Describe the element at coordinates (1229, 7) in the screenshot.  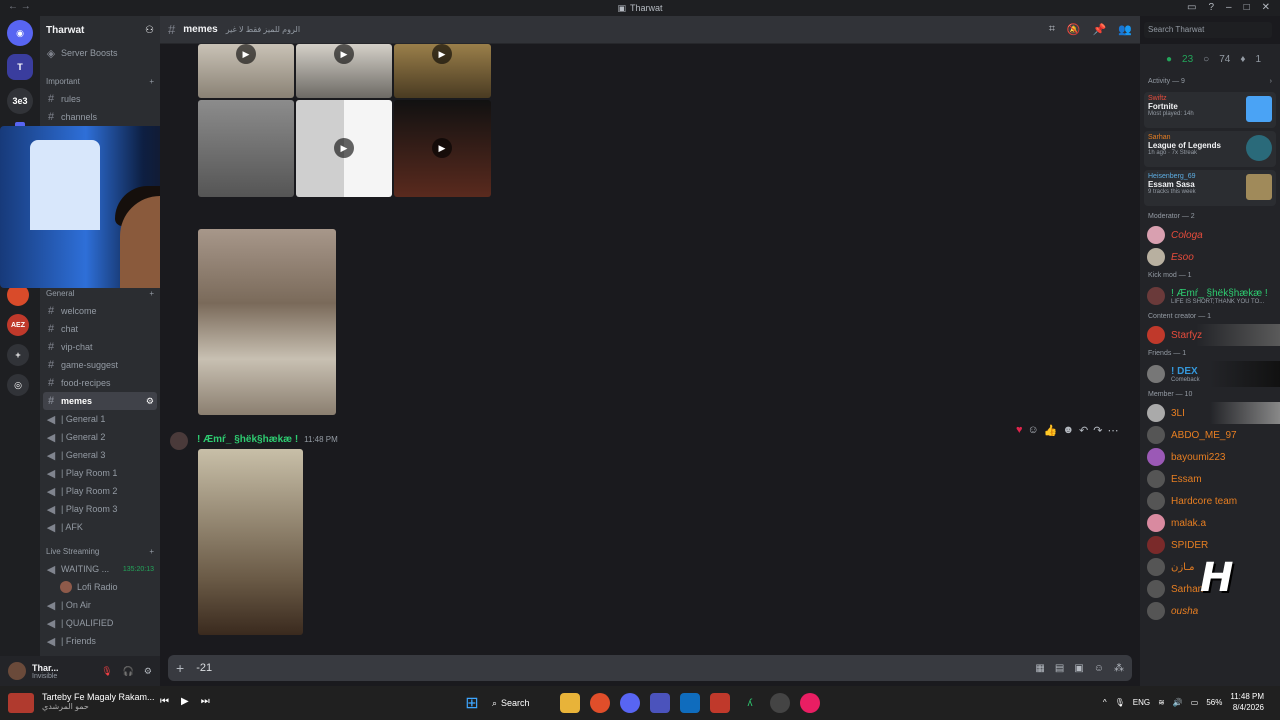
I see `minimize-button: –` at that location.